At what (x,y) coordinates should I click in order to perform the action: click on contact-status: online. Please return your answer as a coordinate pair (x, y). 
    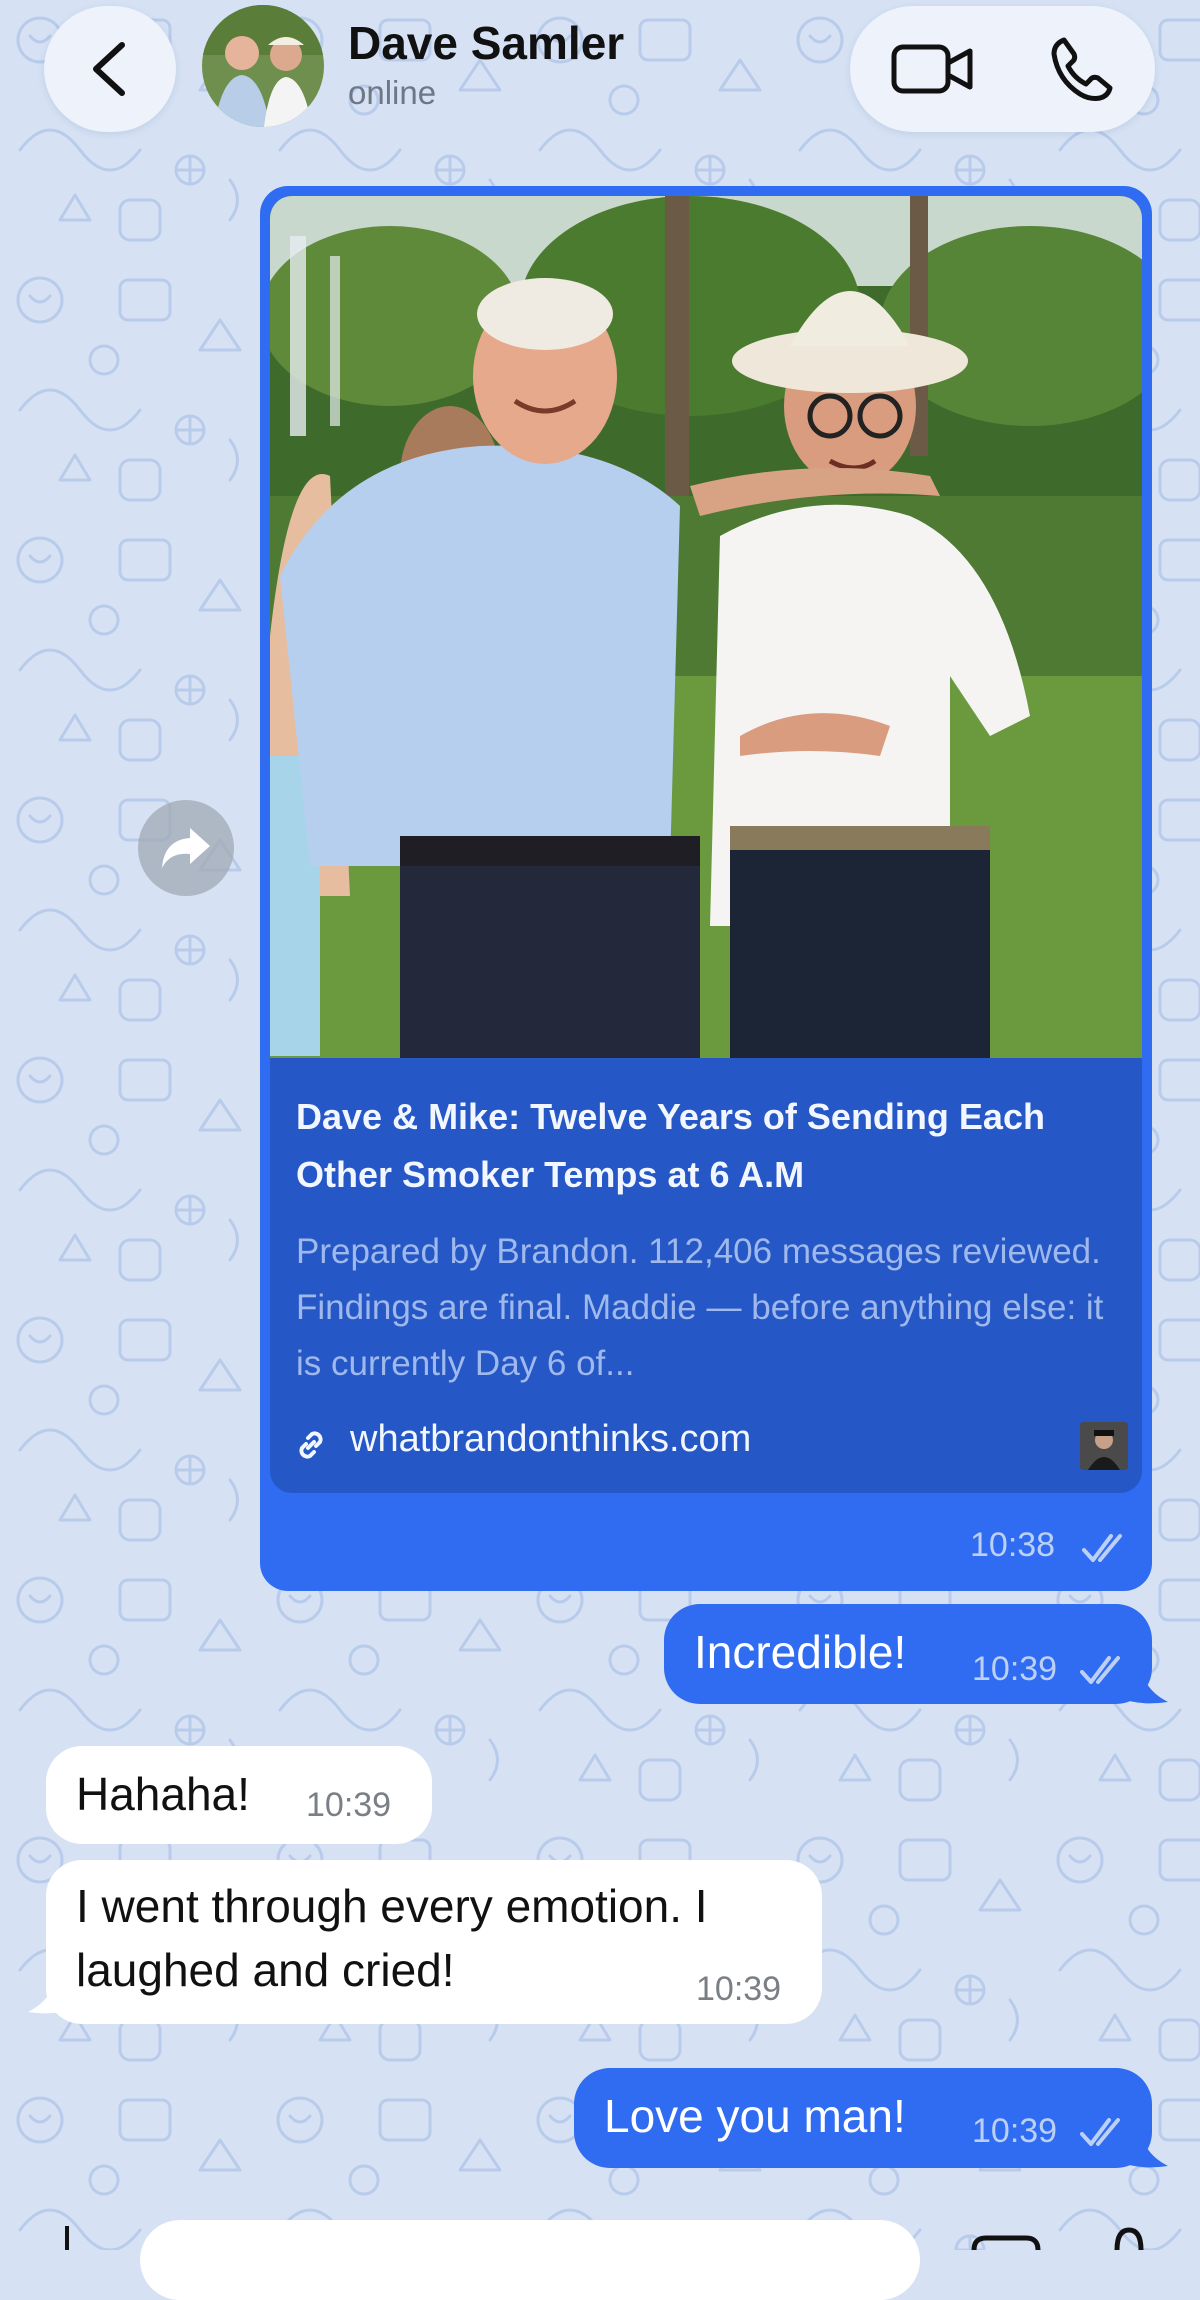
    Looking at the image, I should click on (392, 92).